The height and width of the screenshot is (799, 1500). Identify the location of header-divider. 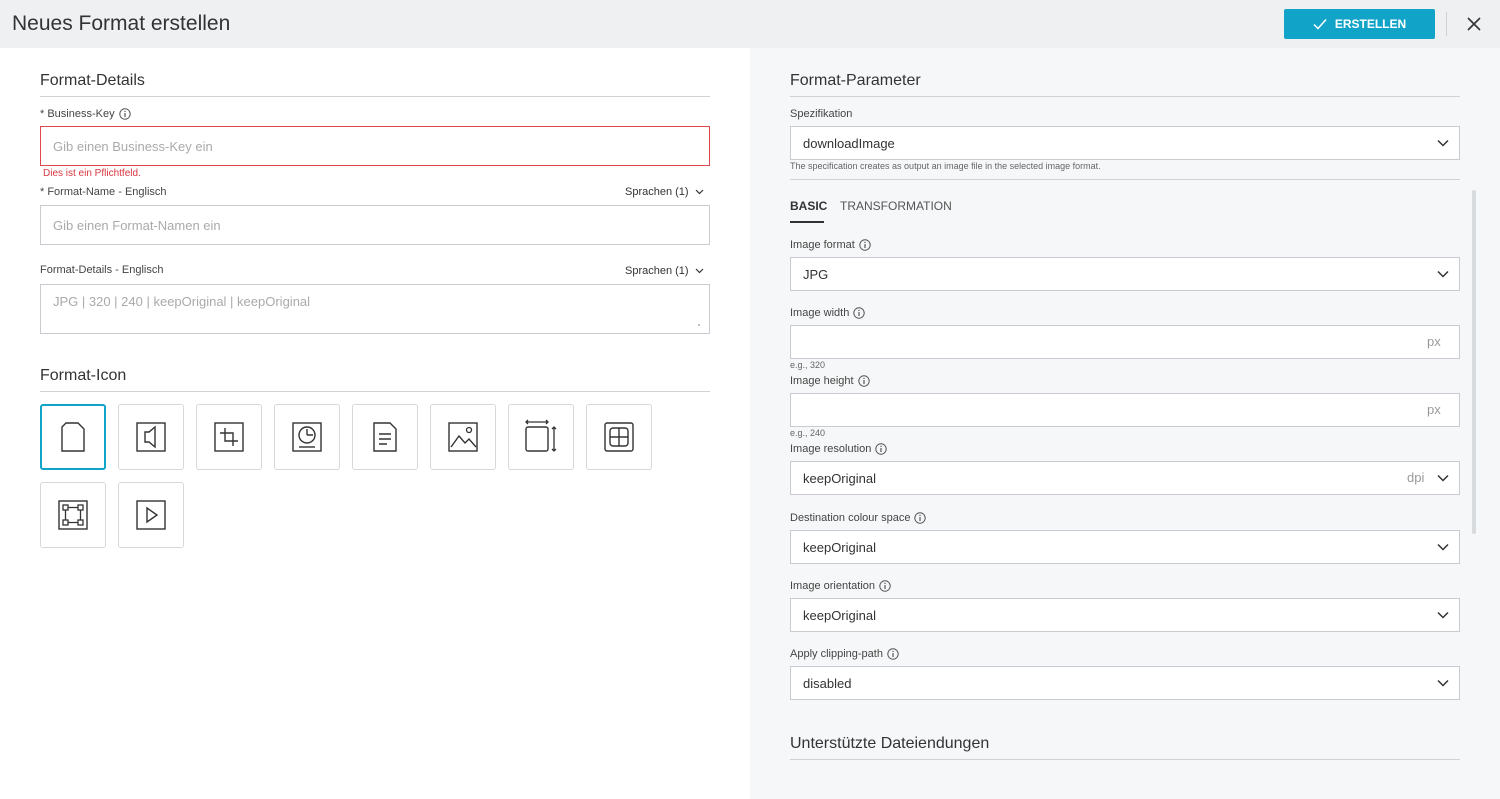
(1446, 24).